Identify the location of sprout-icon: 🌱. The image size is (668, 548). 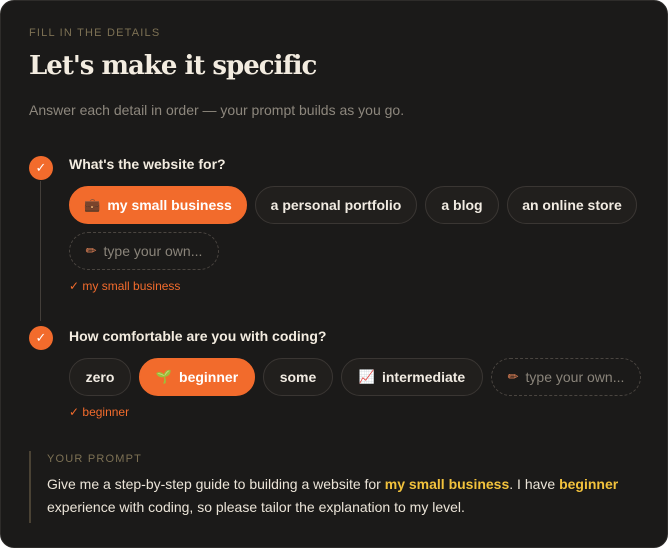
(164, 376).